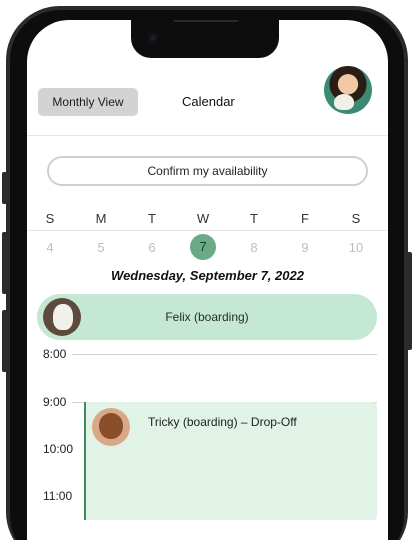 The height and width of the screenshot is (540, 414). What do you see at coordinates (356, 247) in the screenshot?
I see `day-cell-10: 10` at bounding box center [356, 247].